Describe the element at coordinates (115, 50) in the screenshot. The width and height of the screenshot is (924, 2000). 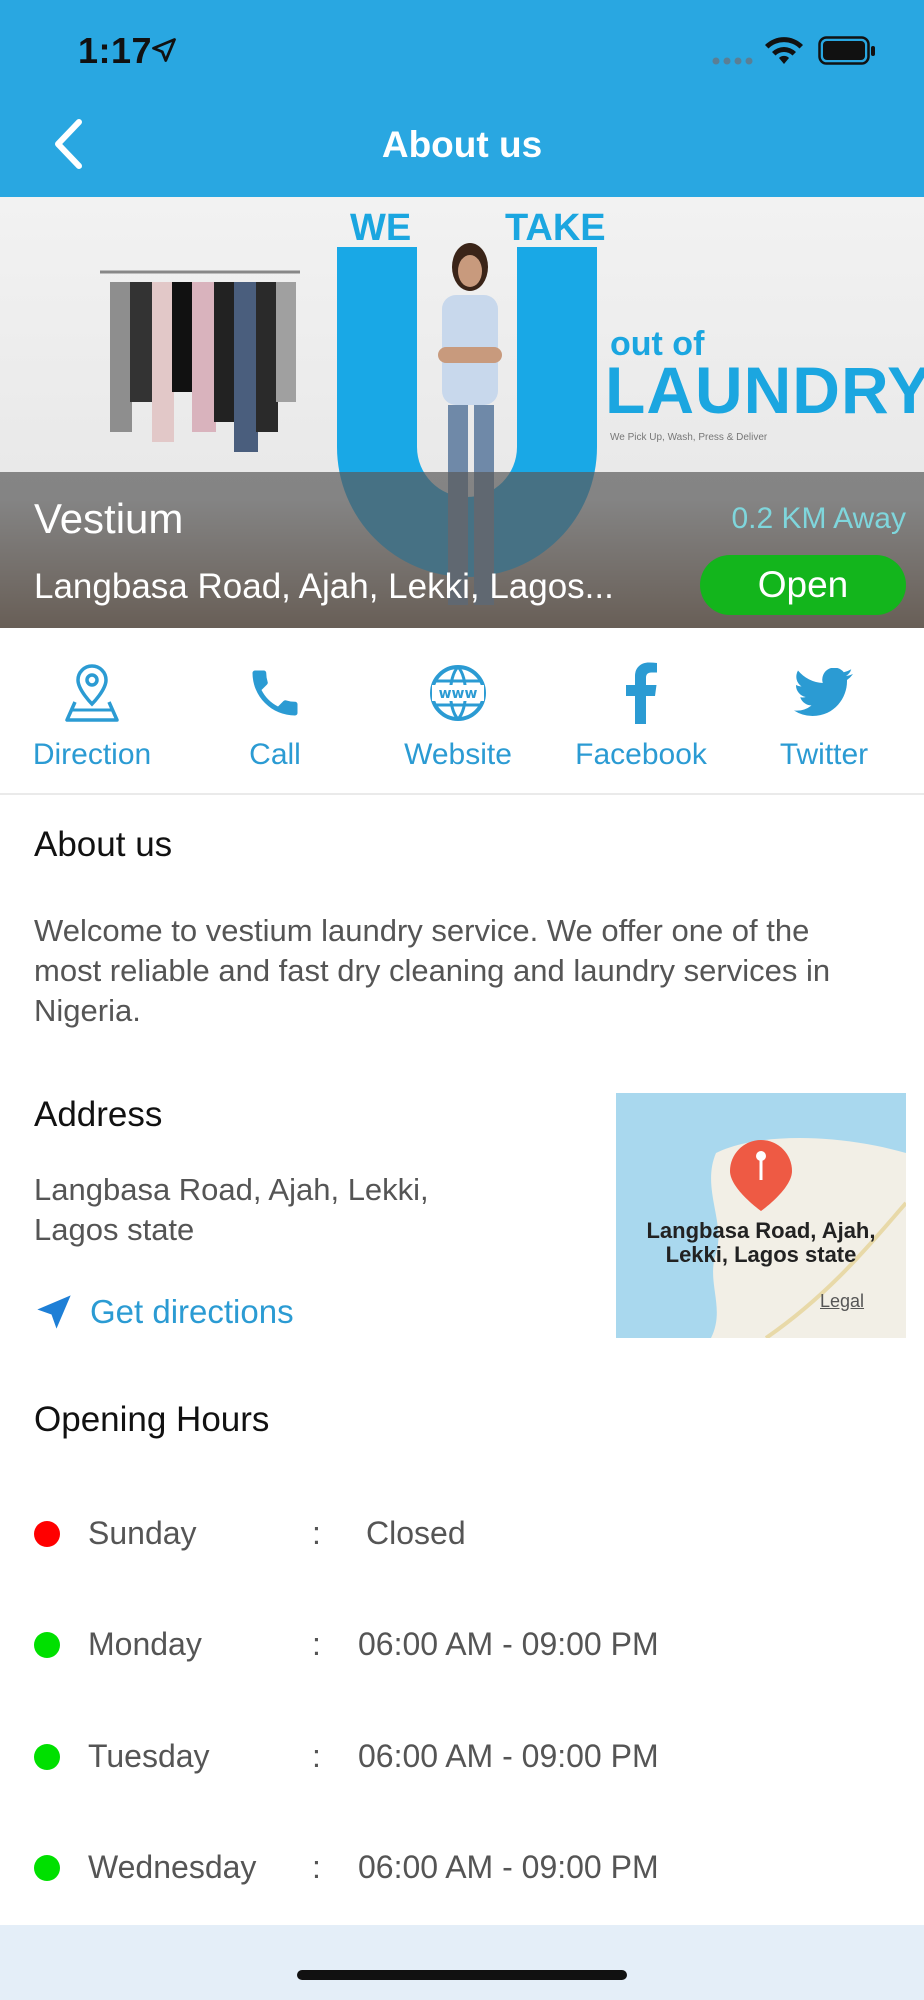
I see `status-time: 1:17` at that location.